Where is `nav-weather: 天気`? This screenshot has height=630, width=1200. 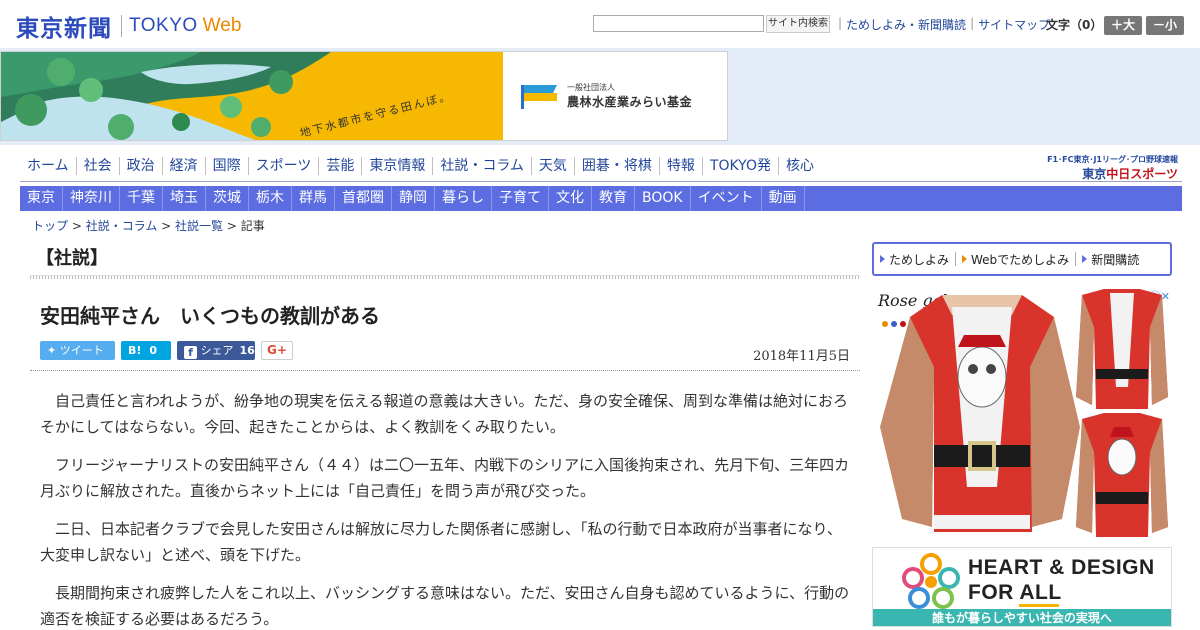 nav-weather: 天気 is located at coordinates (552, 166).